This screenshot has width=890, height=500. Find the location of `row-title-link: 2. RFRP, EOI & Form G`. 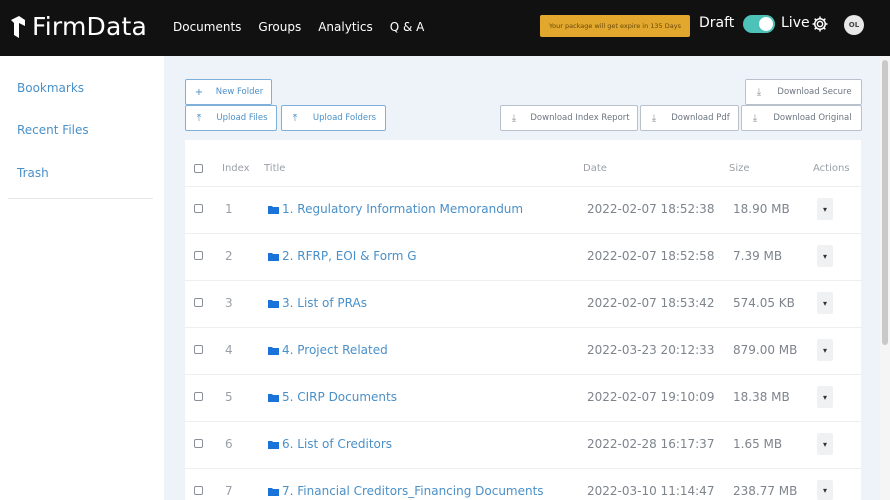

row-title-link: 2. RFRP, EOI & Form G is located at coordinates (342, 256).